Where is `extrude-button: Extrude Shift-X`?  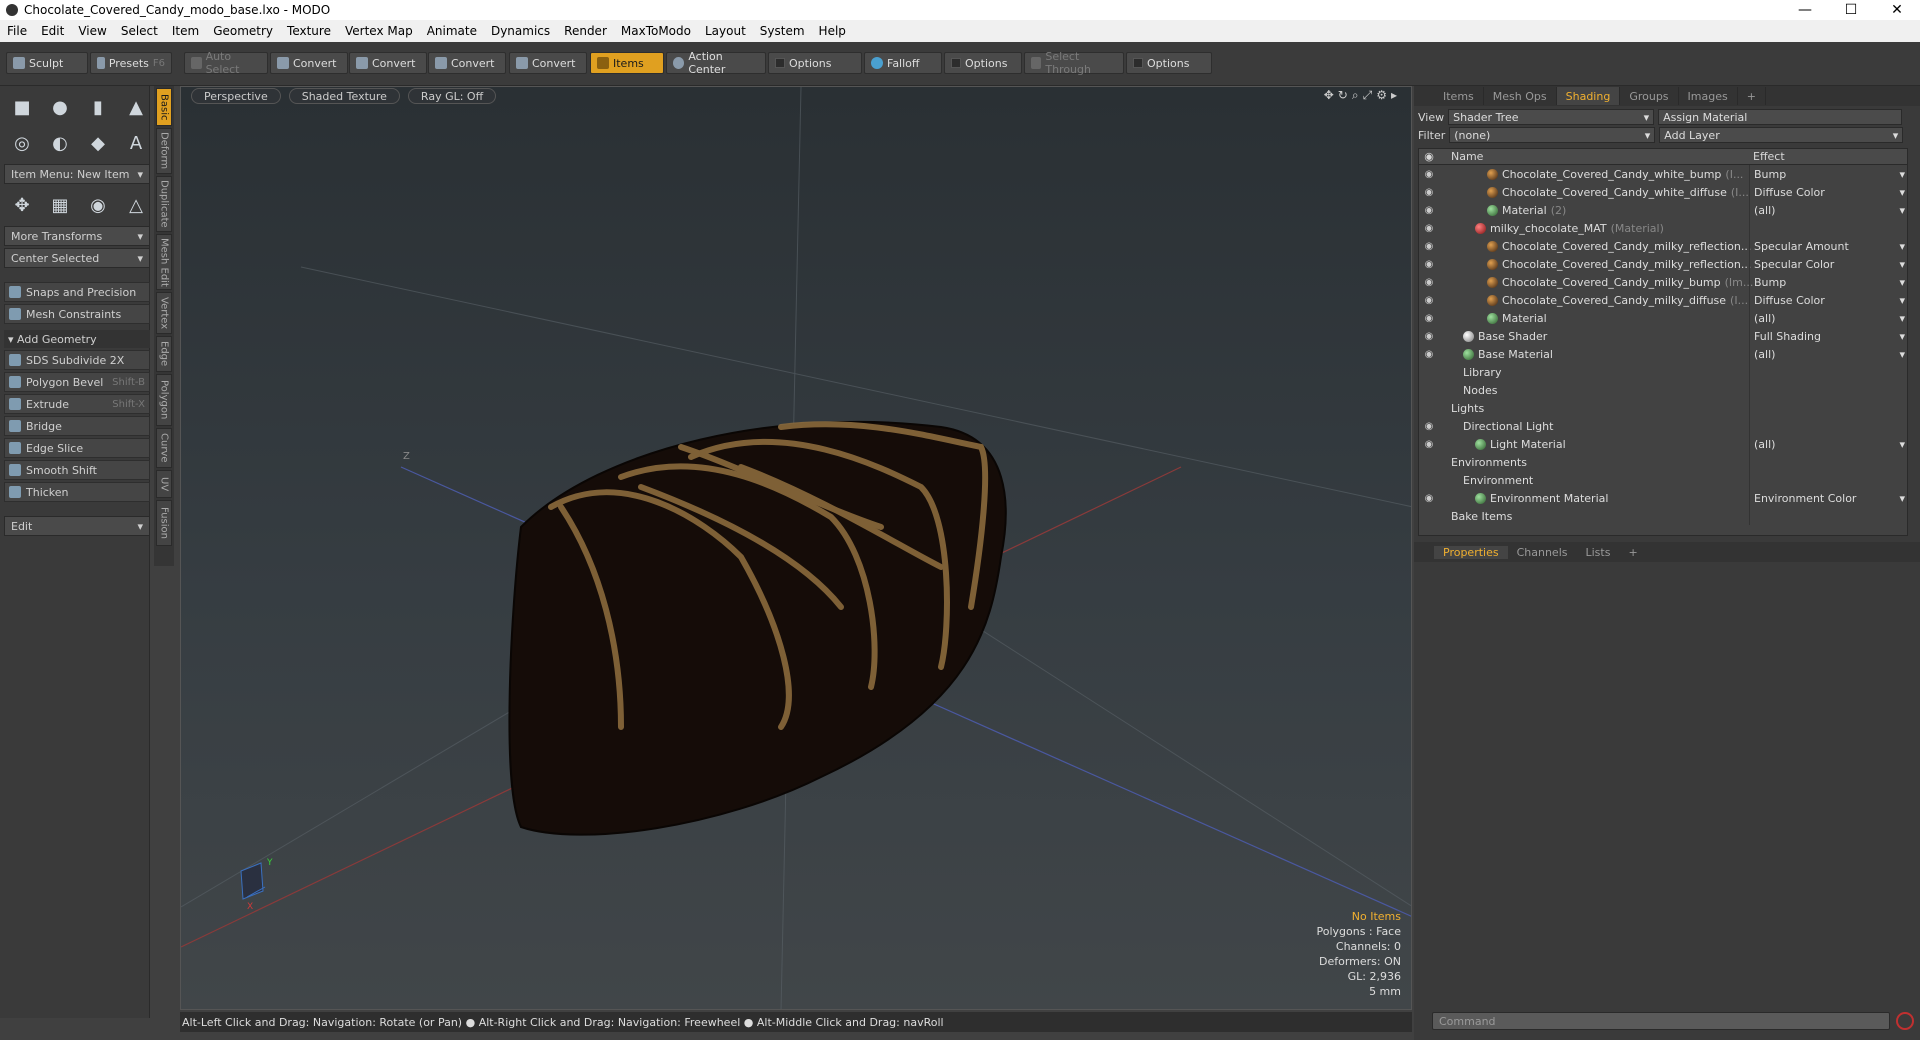 extrude-button: Extrude Shift-X is located at coordinates (77, 404).